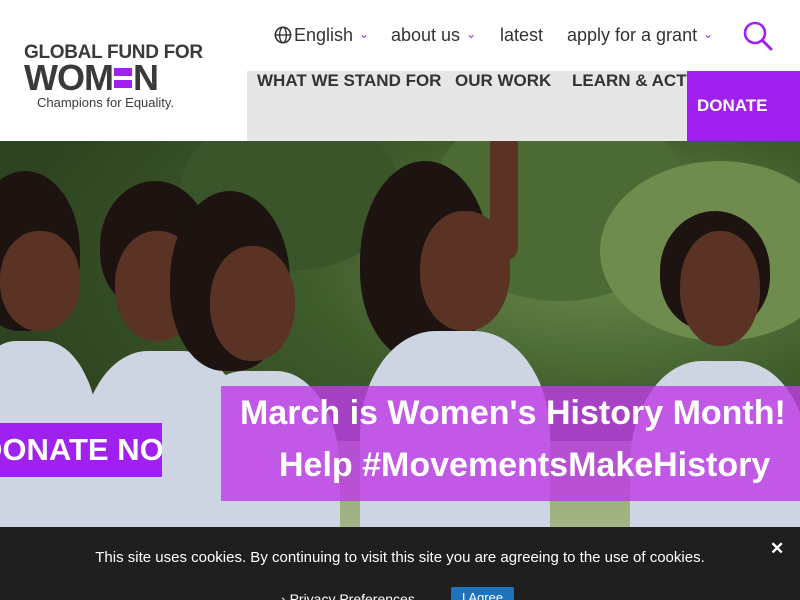 The image size is (800, 600). What do you see at coordinates (525, 465) in the screenshot?
I see `banner-line-2: Help #MovementsMakeHistory` at bounding box center [525, 465].